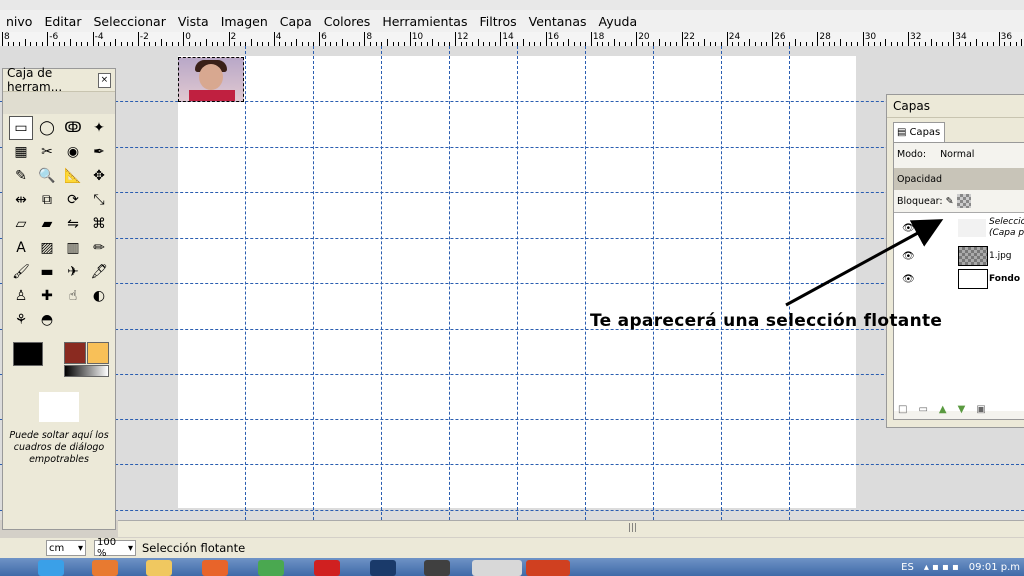  What do you see at coordinates (497, 568) in the screenshot?
I see `gimp-icon` at bounding box center [497, 568].